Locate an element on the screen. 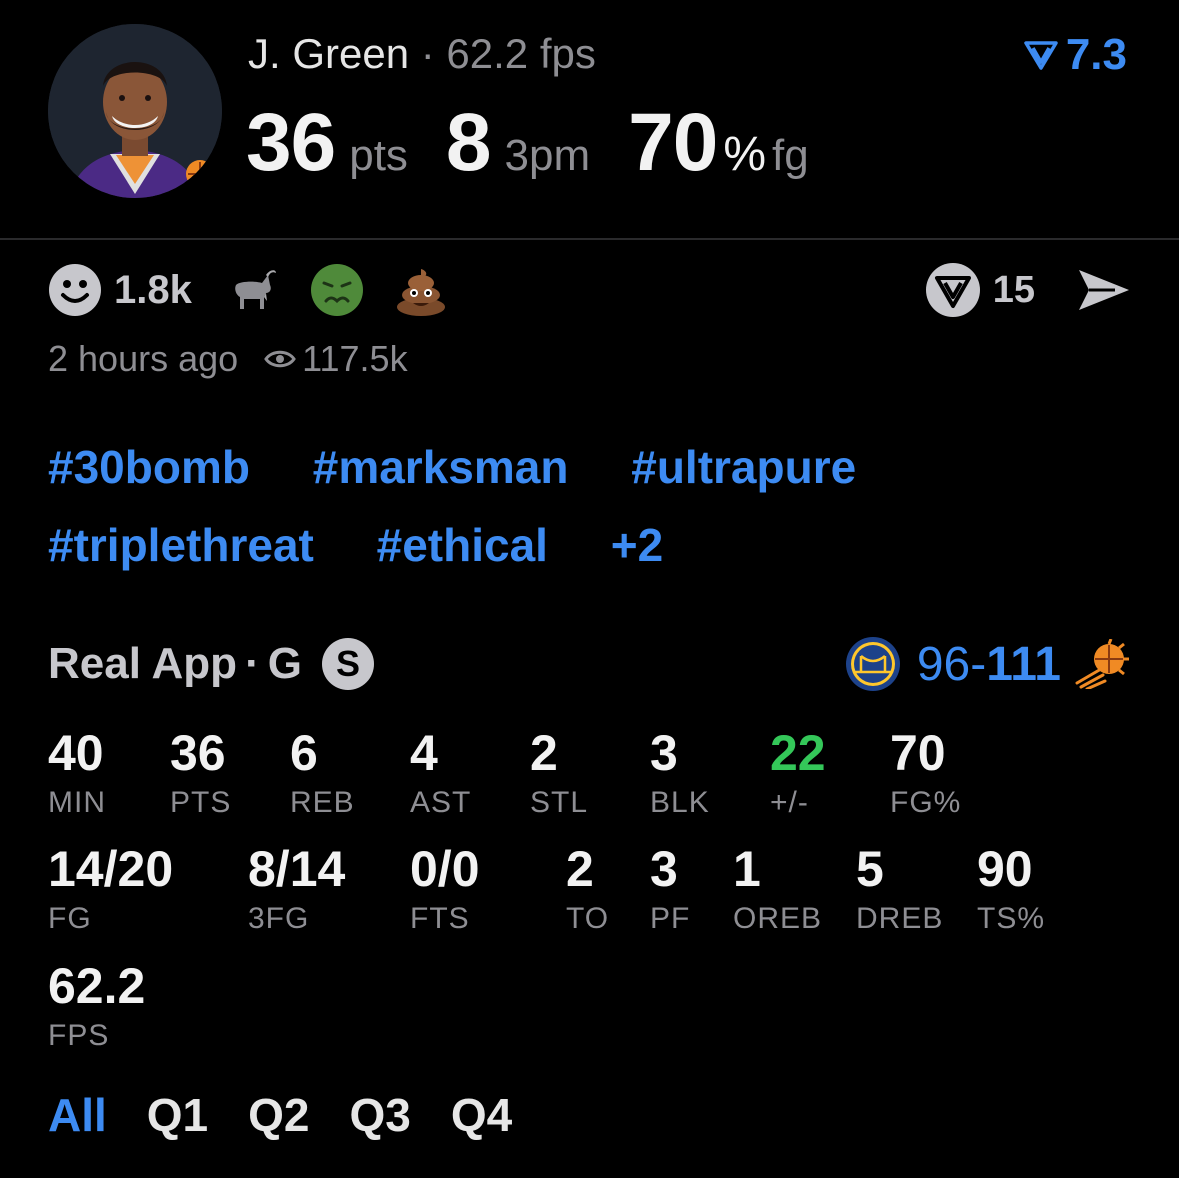  tab-q2: Q2 is located at coordinates (278, 1115).